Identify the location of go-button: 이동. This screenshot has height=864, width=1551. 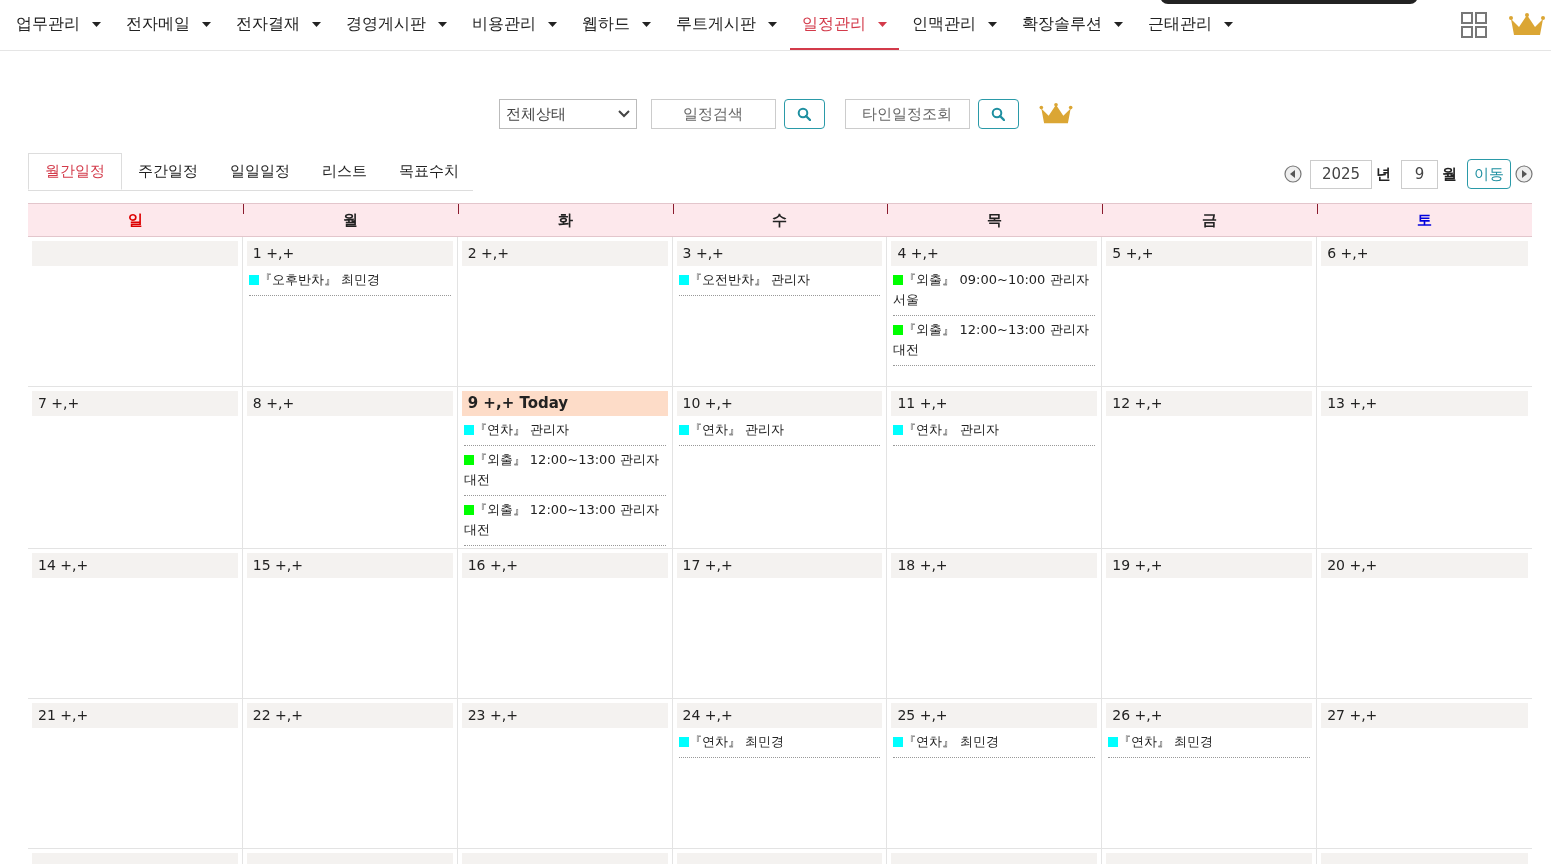
(1489, 174).